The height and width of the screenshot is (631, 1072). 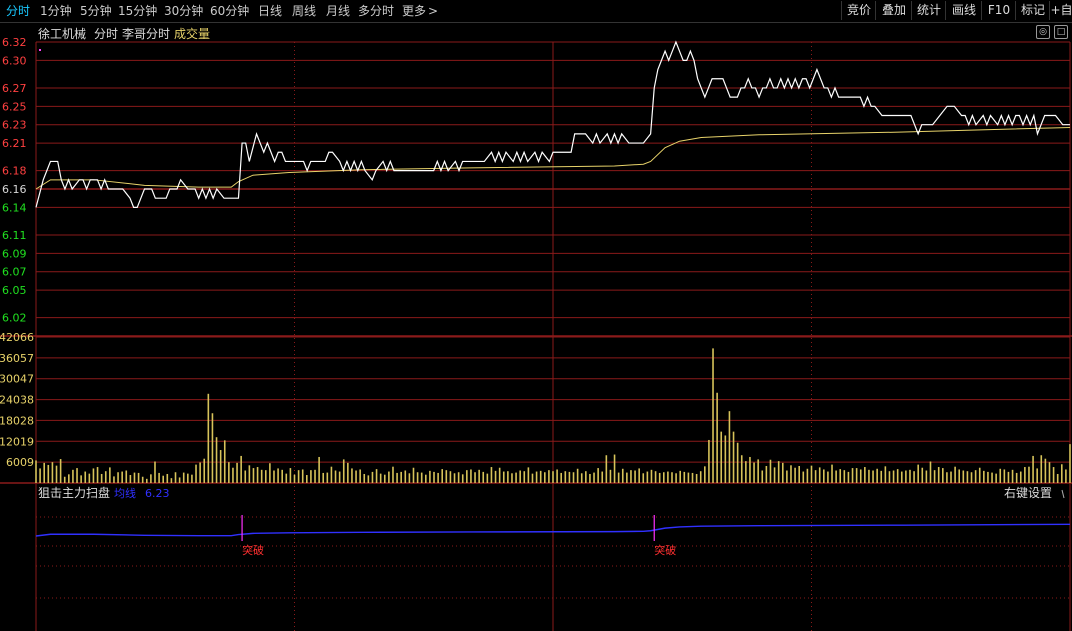 What do you see at coordinates (14, 42) in the screenshot?
I see `price-tick-label: 6.32` at bounding box center [14, 42].